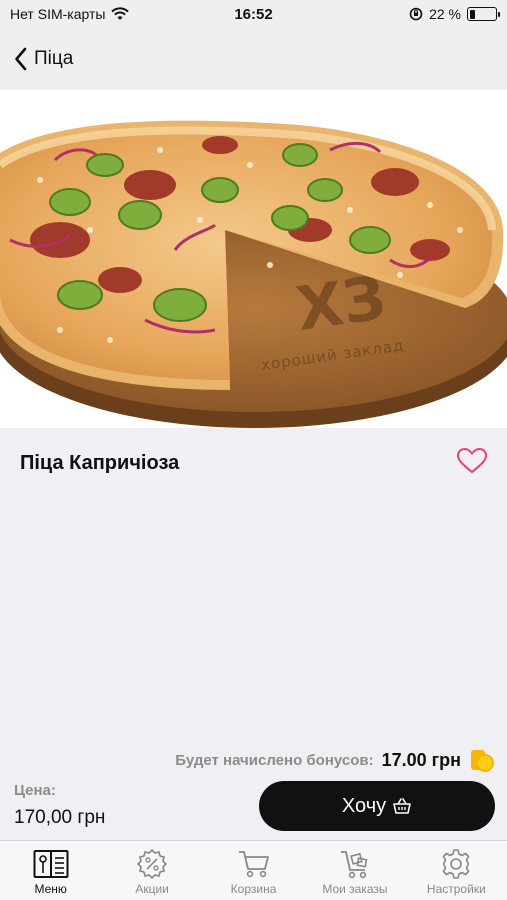  I want to click on want-button: Хочу, so click(377, 806).